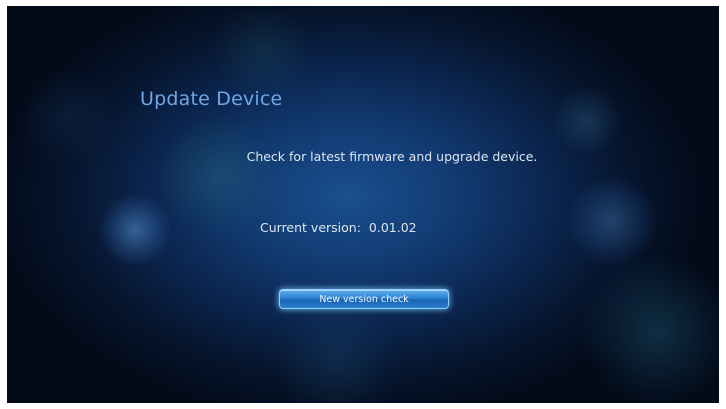  Describe the element at coordinates (392, 227) in the screenshot. I see `current-version-value: 0.01.02` at that location.